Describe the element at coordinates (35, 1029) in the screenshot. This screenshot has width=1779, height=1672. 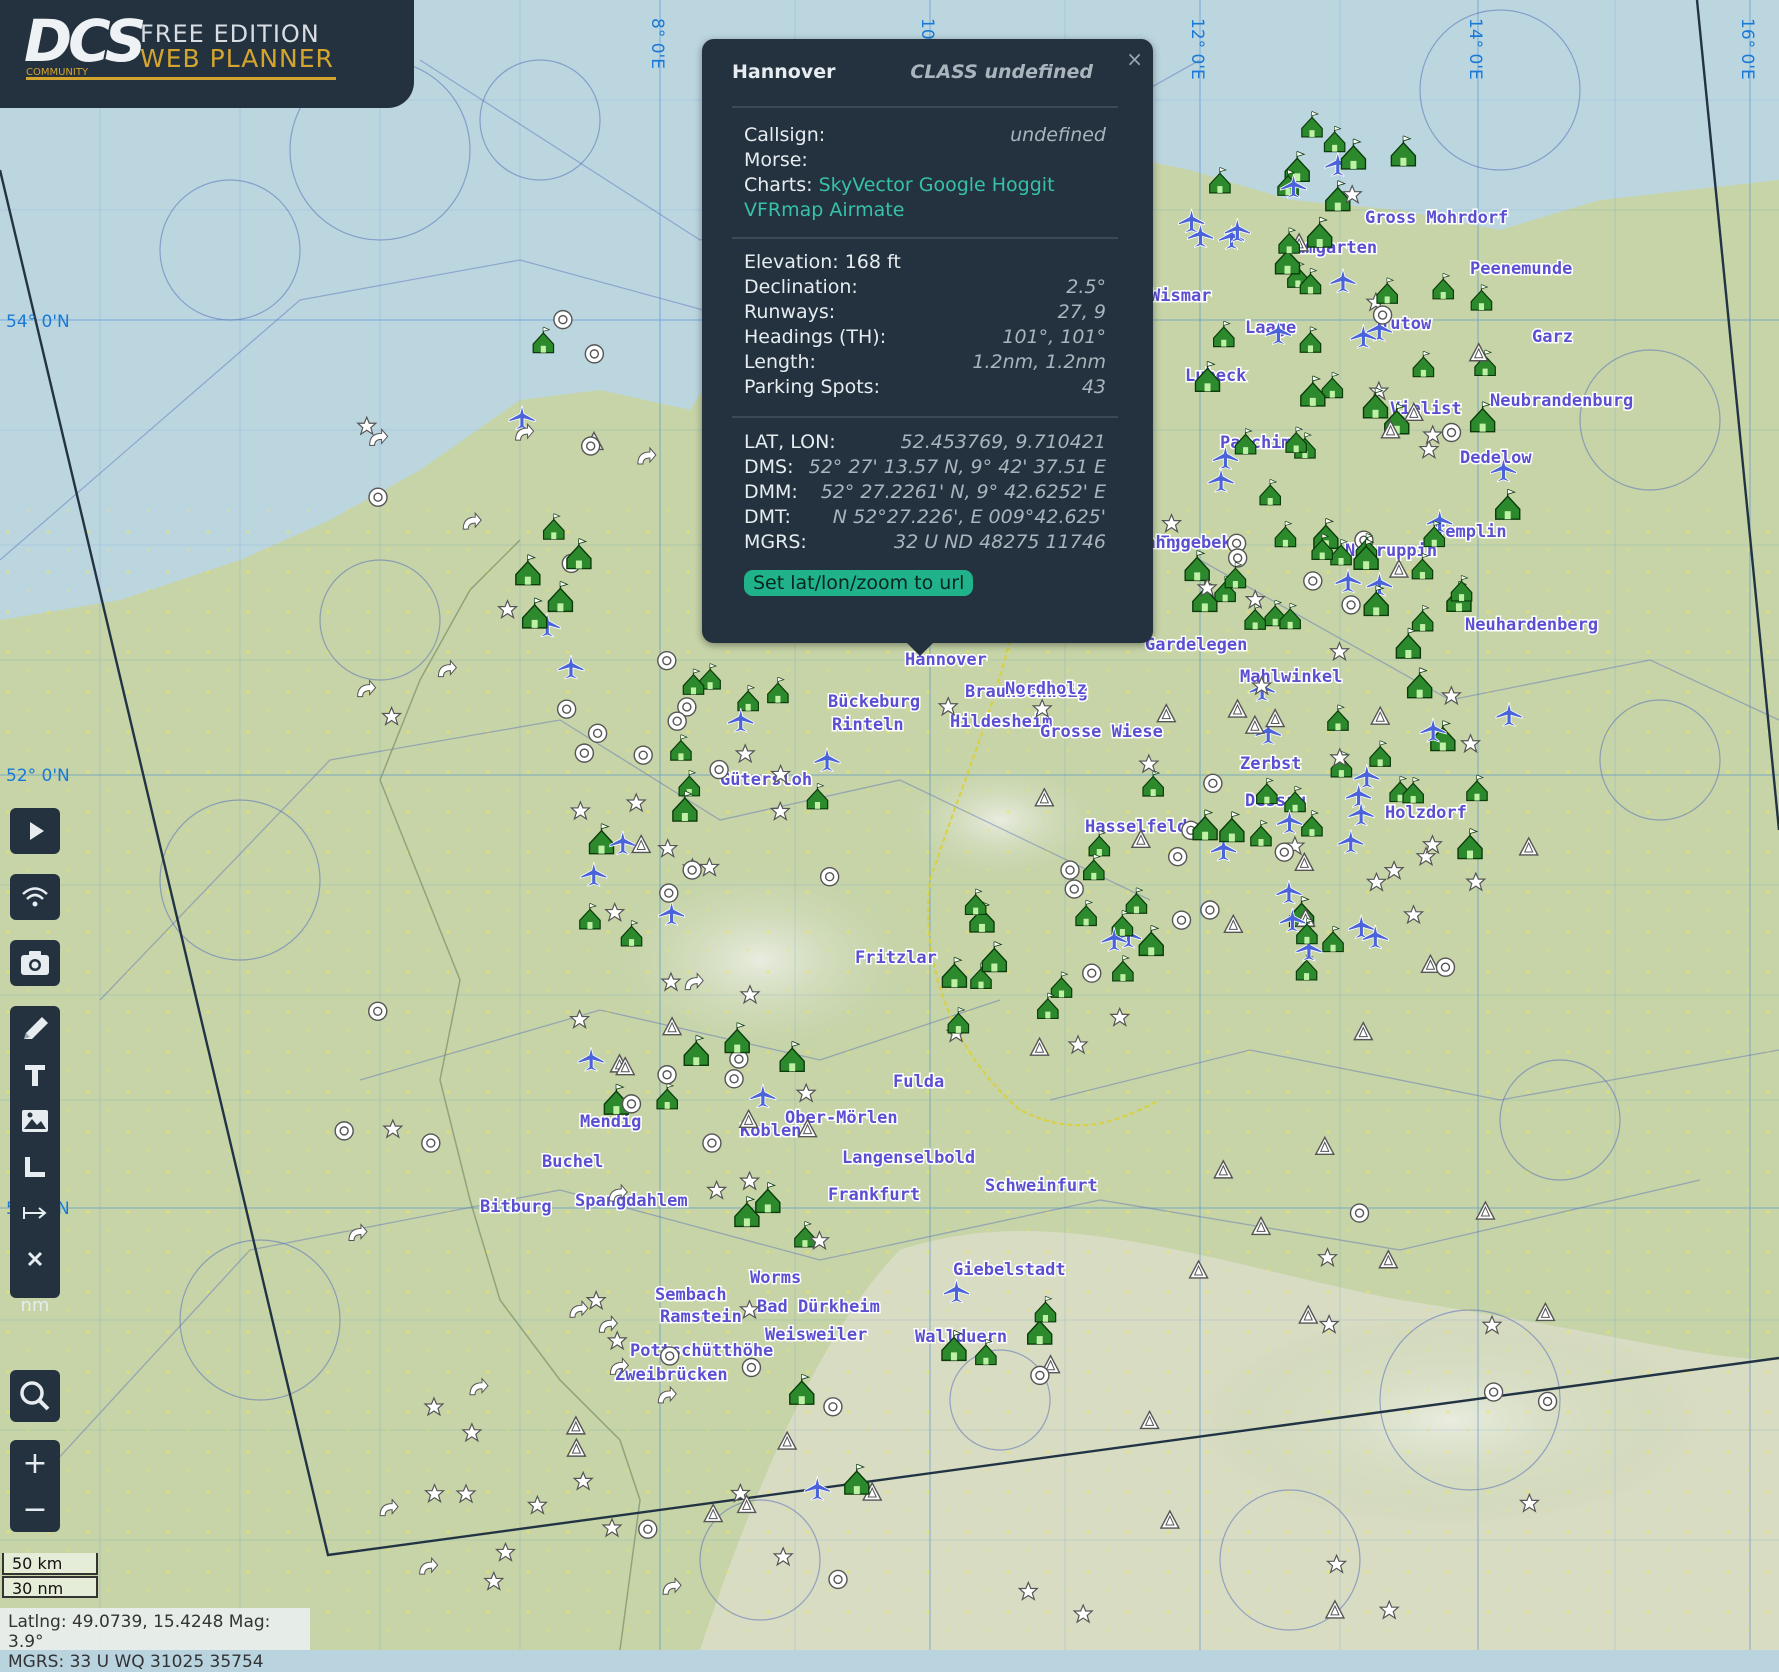
I see `pencil-icon` at that location.